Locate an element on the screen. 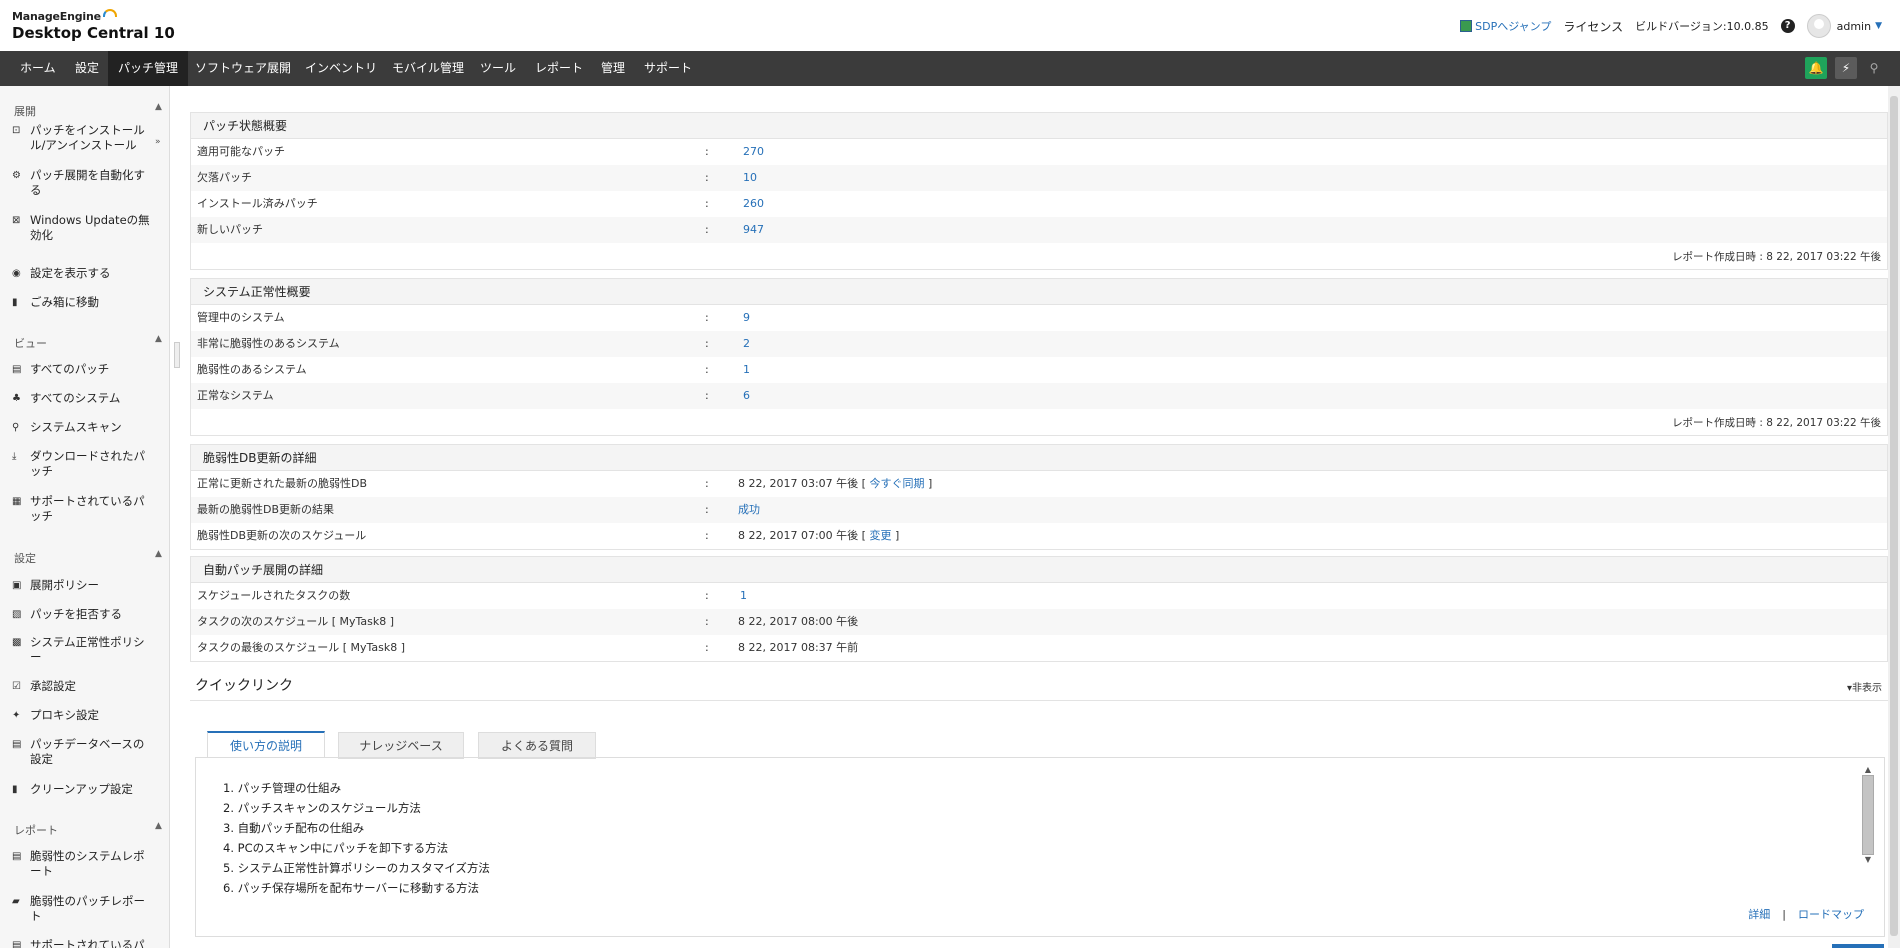 The width and height of the screenshot is (1900, 948). report-icon: ▰ is located at coordinates (16, 901).